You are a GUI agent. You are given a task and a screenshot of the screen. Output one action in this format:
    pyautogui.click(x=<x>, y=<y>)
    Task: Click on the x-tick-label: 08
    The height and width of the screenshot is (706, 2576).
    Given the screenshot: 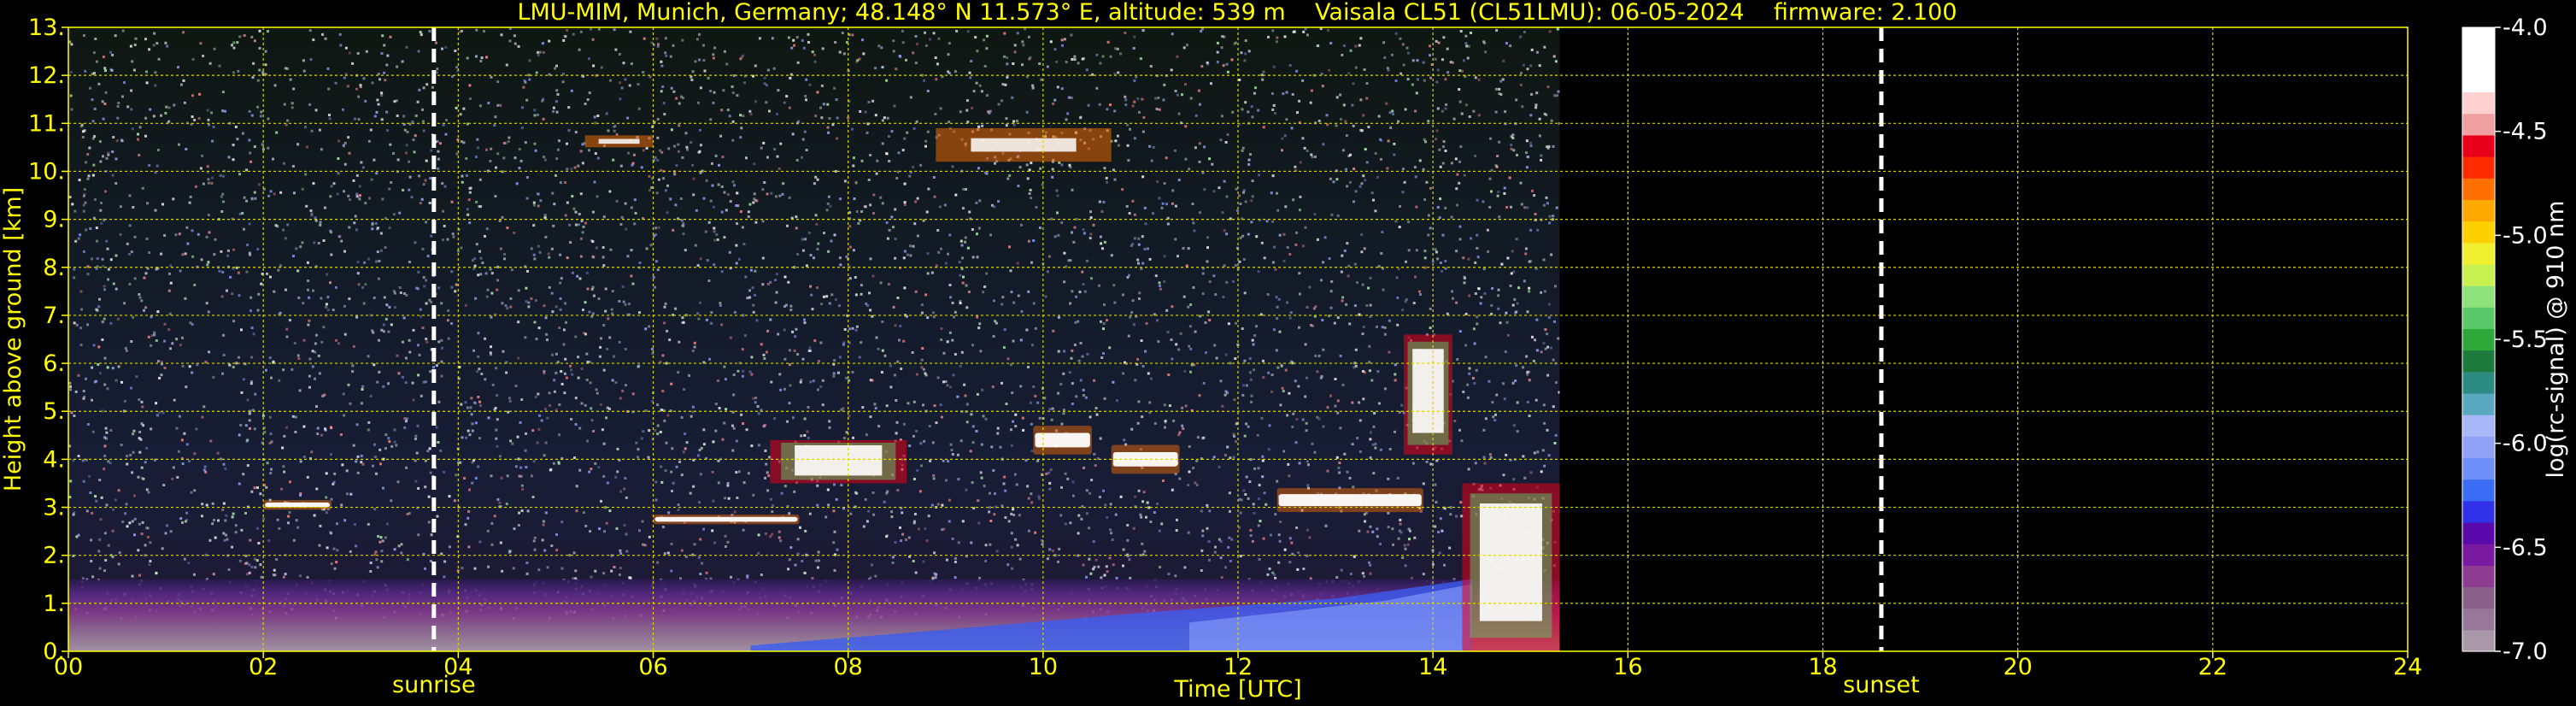 What is the action you would take?
    pyautogui.click(x=847, y=667)
    